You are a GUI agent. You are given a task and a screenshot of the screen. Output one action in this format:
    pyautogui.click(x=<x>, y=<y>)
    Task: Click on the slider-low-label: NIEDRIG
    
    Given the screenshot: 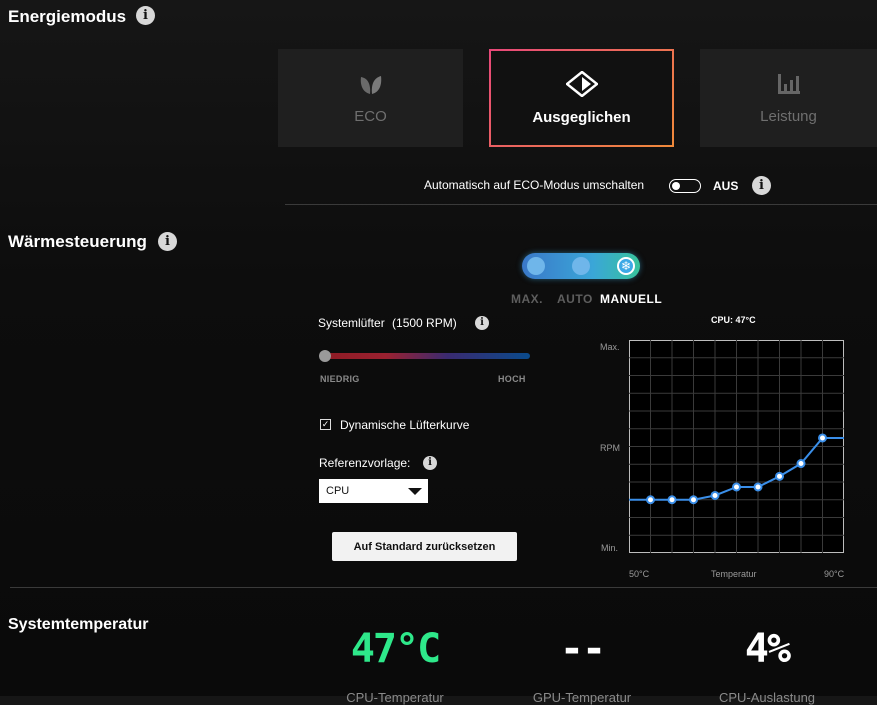 What is the action you would take?
    pyautogui.click(x=340, y=379)
    